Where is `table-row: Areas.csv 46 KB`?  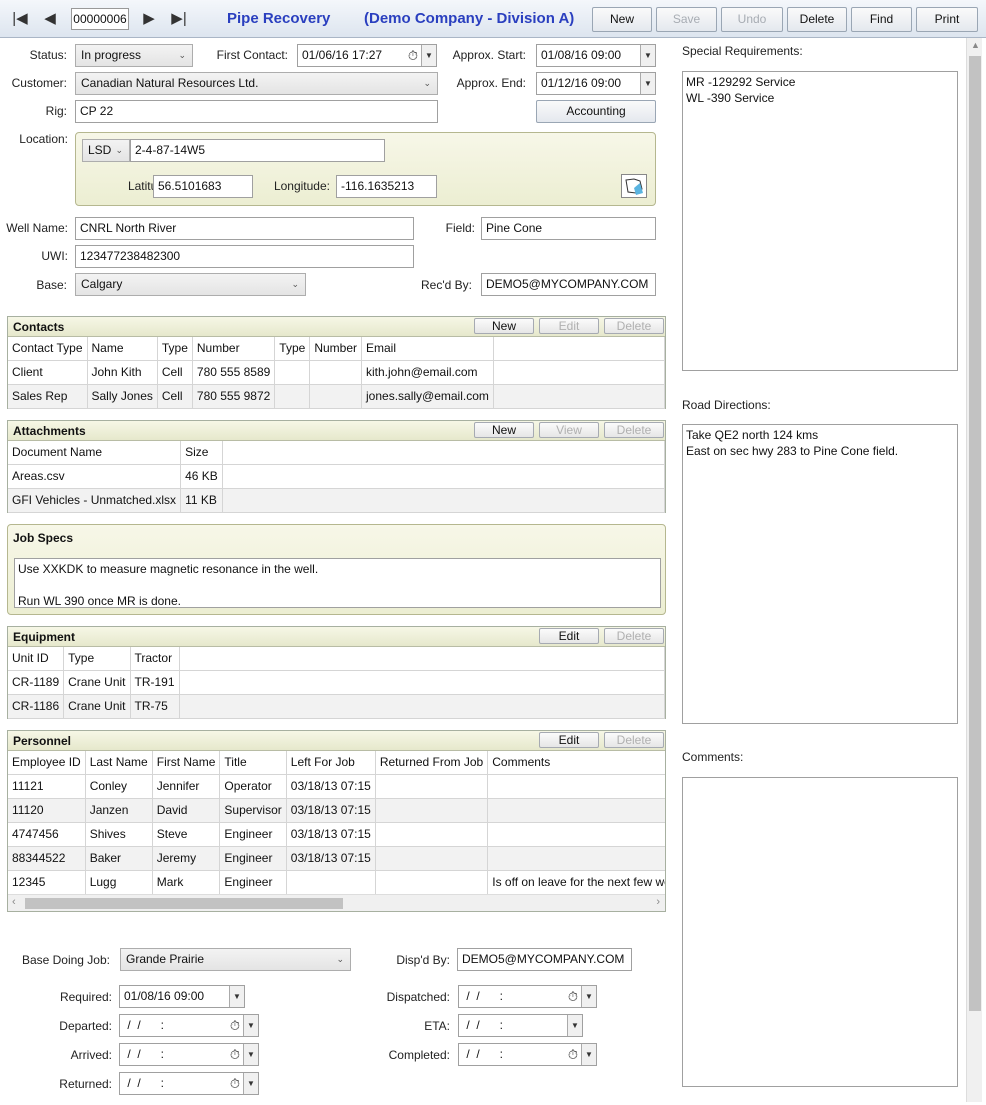 table-row: Areas.csv 46 KB is located at coordinates (337, 476).